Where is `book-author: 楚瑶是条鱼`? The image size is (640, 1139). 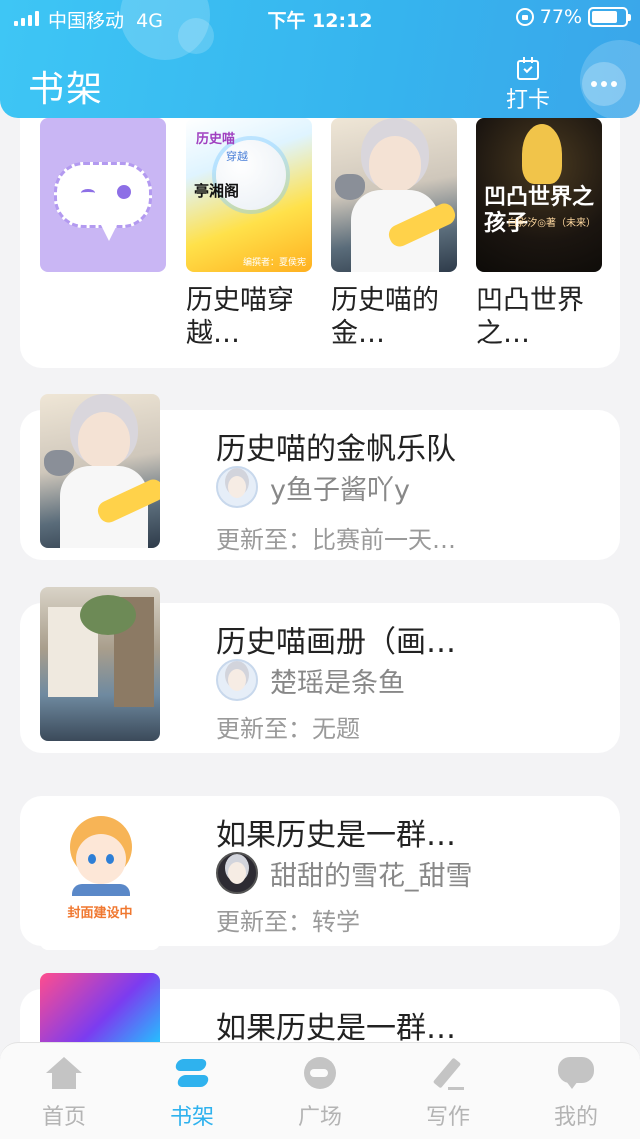 book-author: 楚瑶是条鱼 is located at coordinates (310, 680).